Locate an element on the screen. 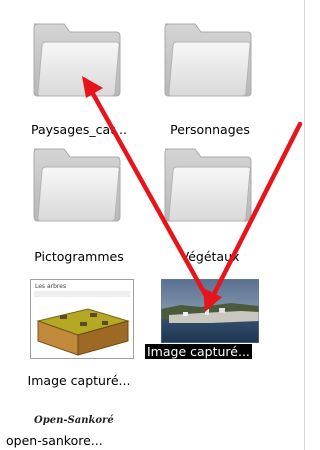 The image size is (320, 450). panel-edge is located at coordinates (304, 225).